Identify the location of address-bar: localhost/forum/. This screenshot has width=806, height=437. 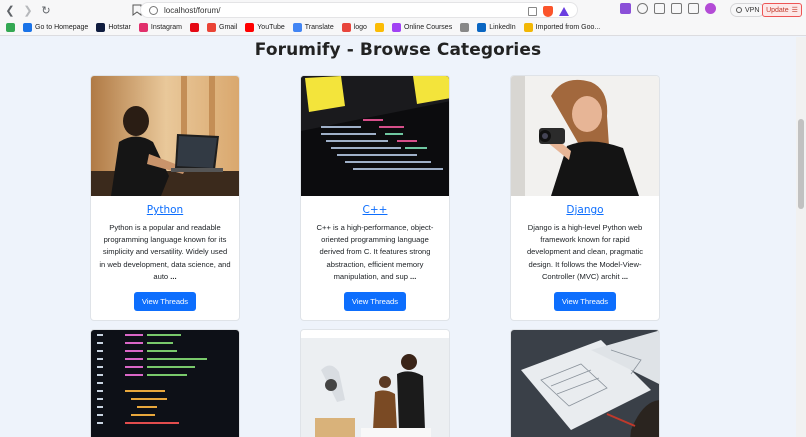
(359, 10).